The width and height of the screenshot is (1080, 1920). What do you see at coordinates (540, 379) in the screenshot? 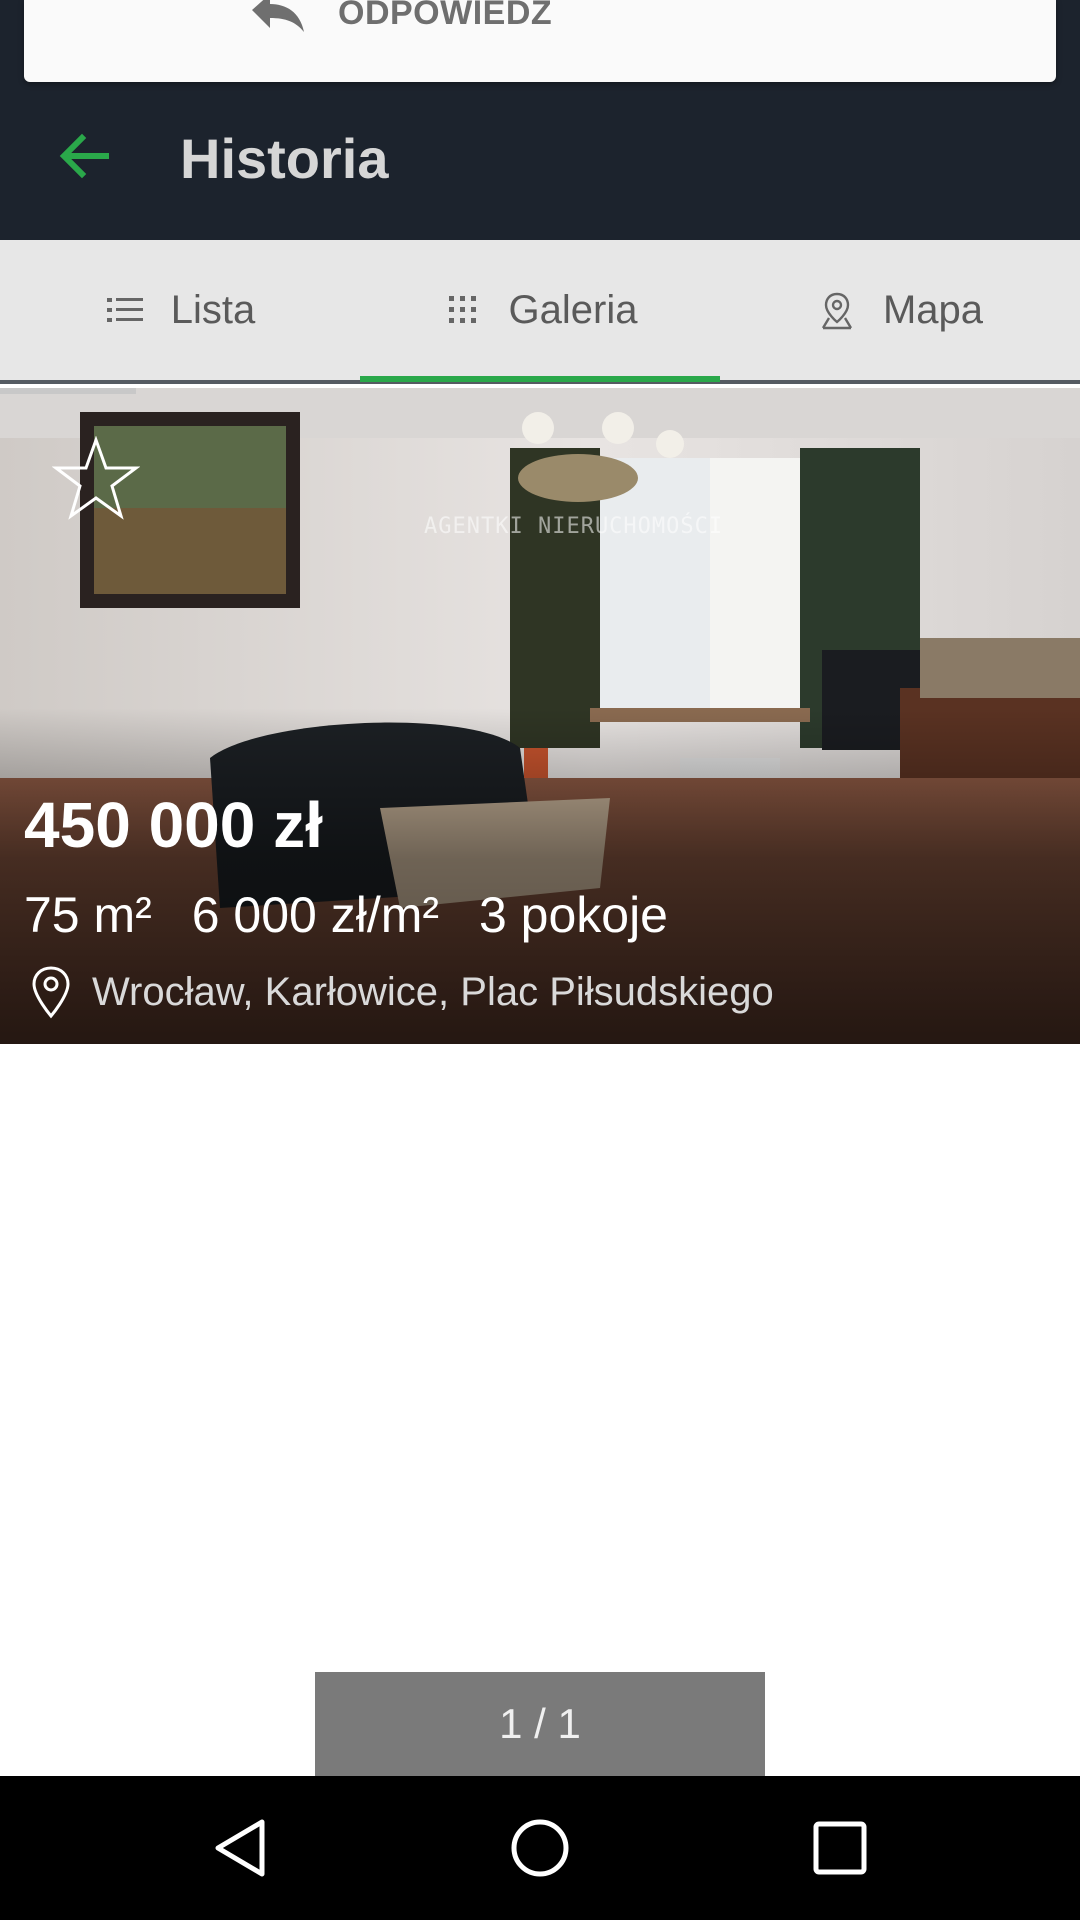
I see `selected-tab-indicator` at bounding box center [540, 379].